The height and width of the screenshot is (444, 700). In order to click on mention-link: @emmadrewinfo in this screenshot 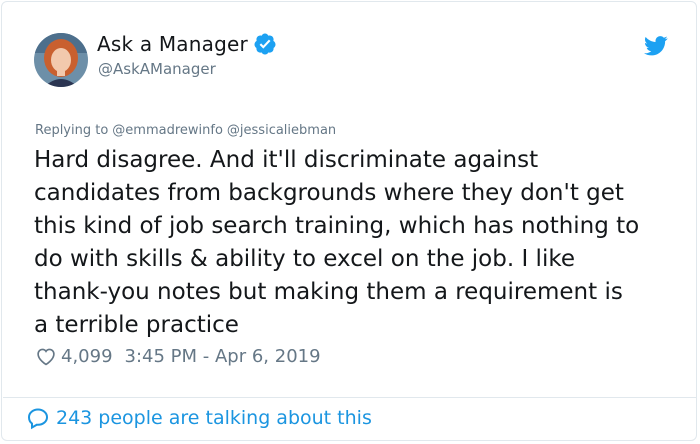, I will do `click(167, 130)`.